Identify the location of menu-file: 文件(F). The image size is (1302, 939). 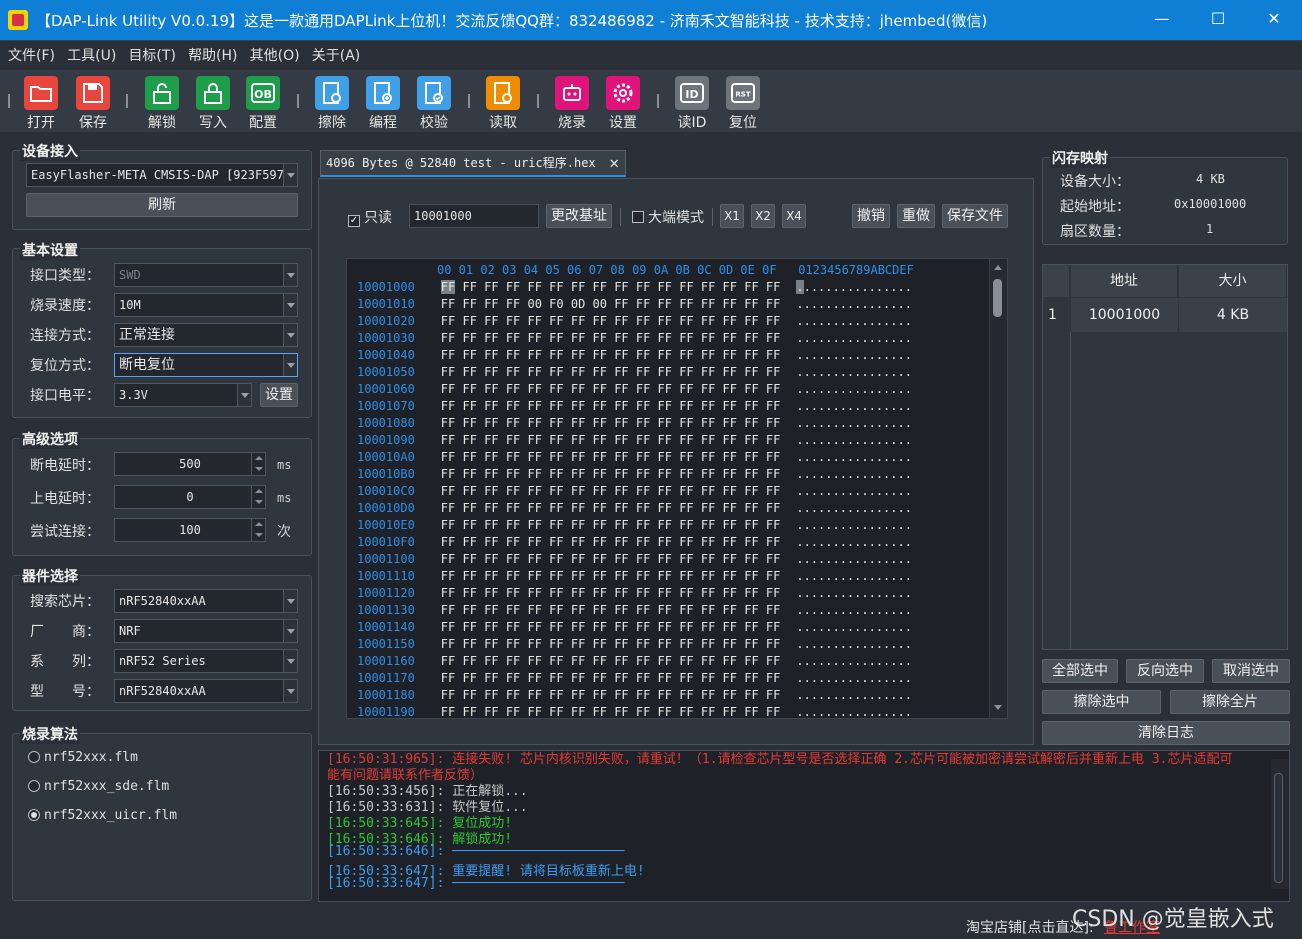
(31, 56).